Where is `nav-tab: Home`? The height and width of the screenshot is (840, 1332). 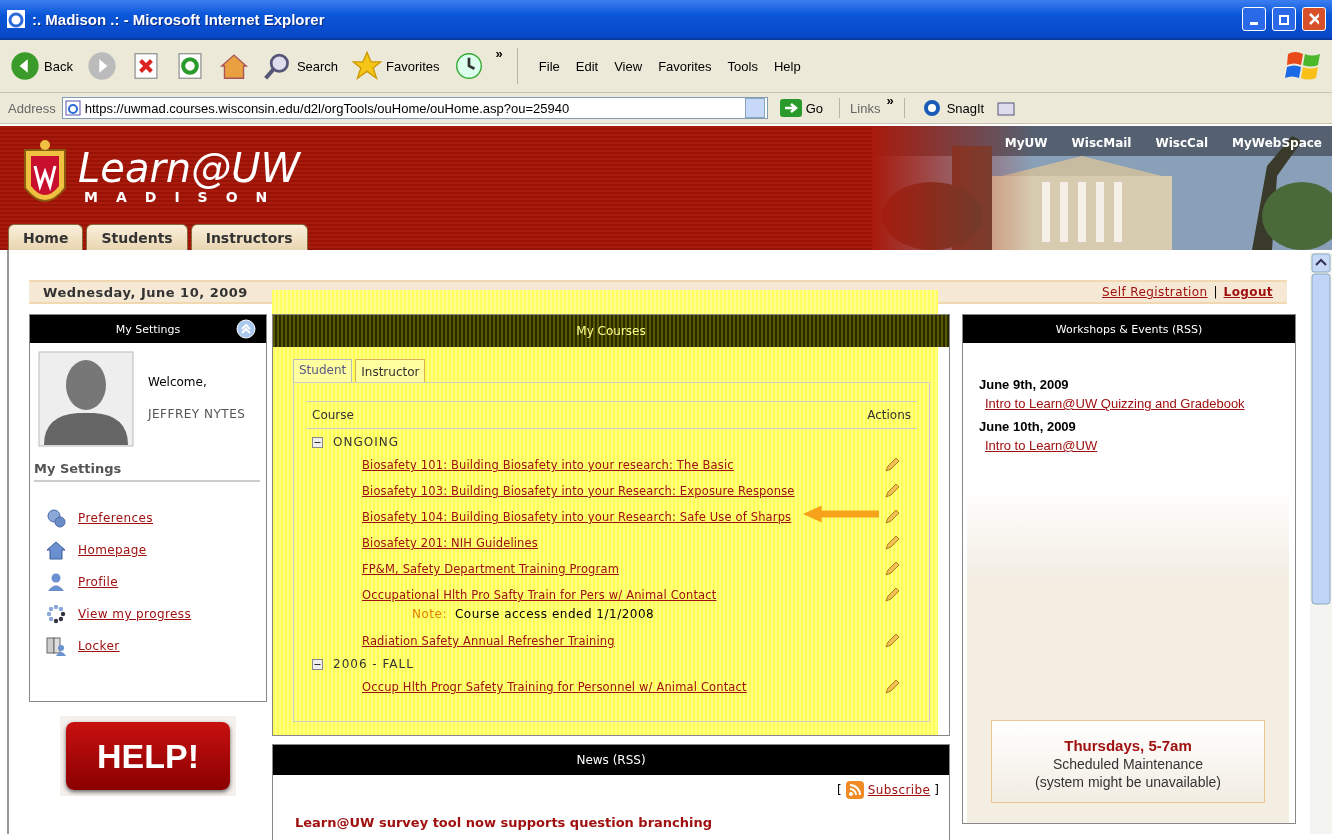 nav-tab: Home is located at coordinates (46, 237).